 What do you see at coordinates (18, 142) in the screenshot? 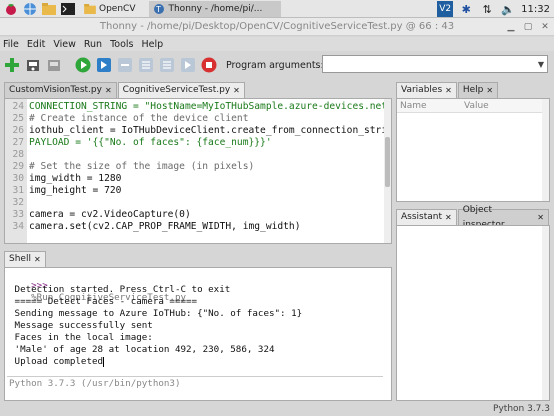
I see `line-number: 27` at bounding box center [18, 142].